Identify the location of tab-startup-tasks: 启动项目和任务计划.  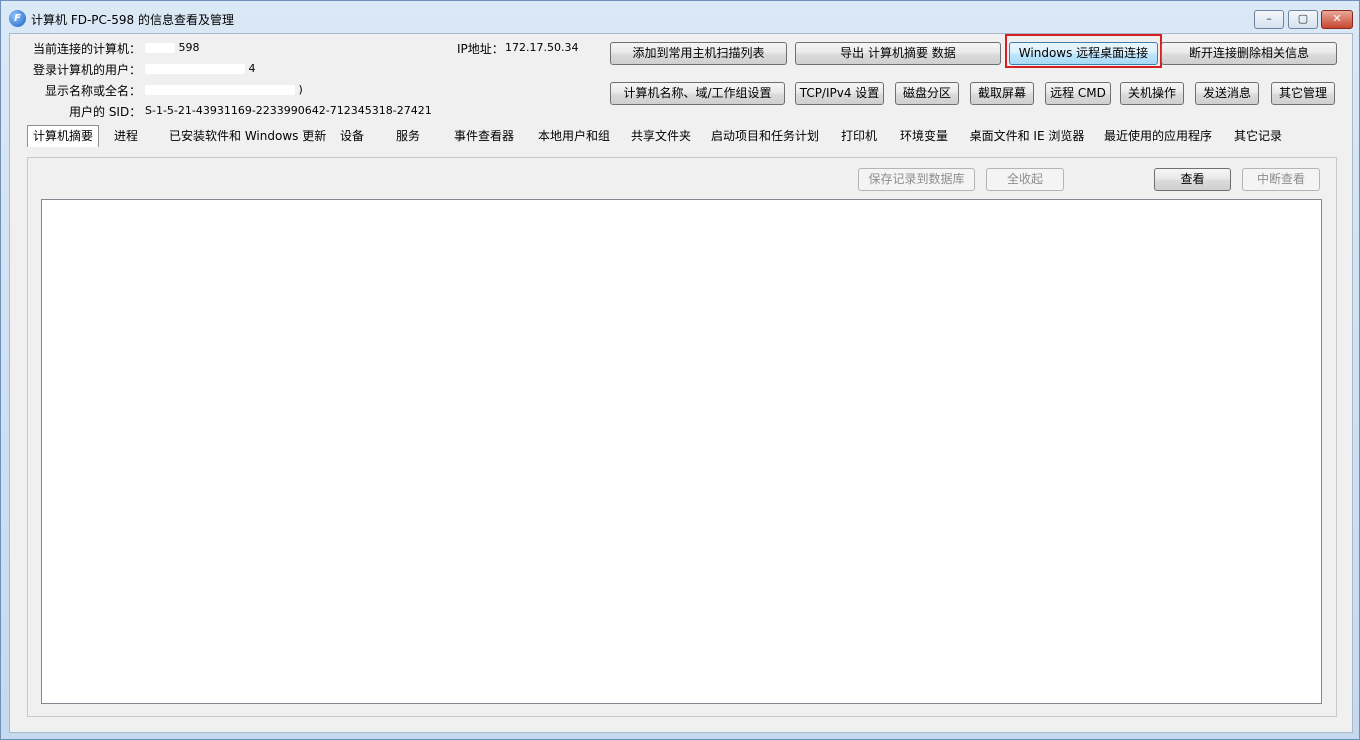
(765, 136).